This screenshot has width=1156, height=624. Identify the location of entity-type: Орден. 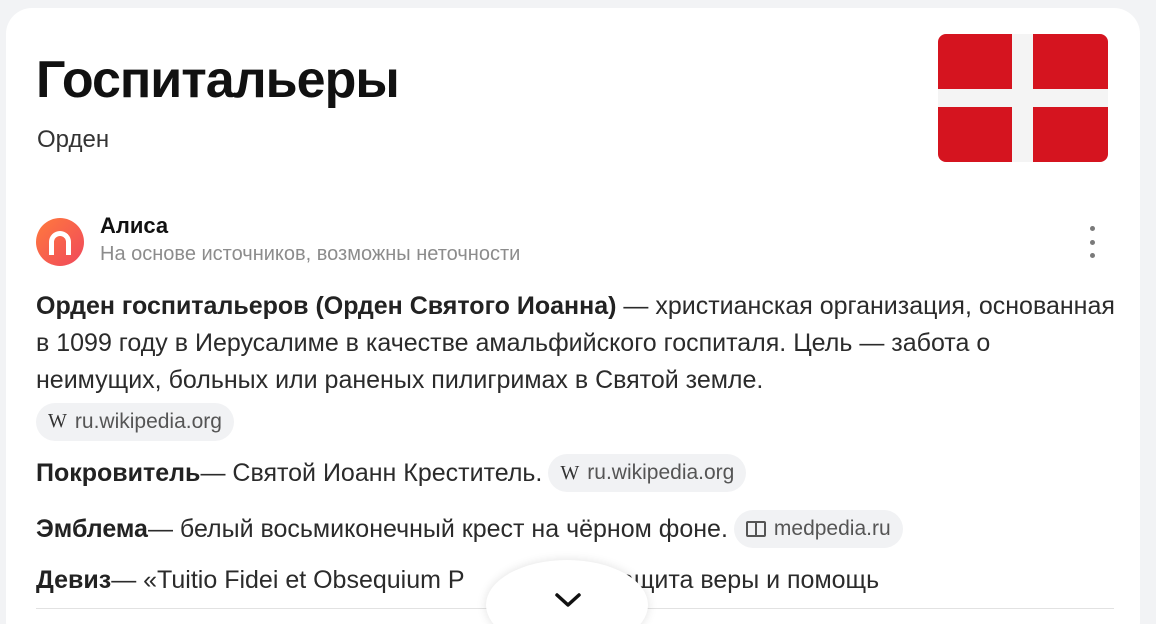
(73, 139).